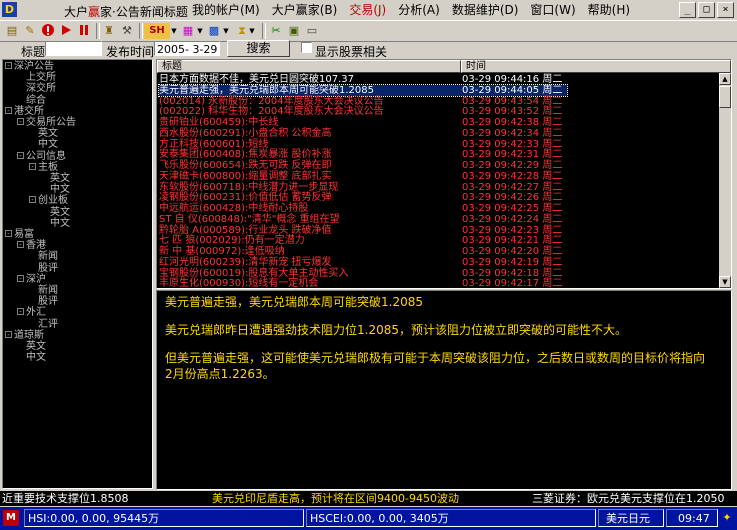 The image size is (737, 530). I want to click on chart-icon: ▦, so click(188, 31).